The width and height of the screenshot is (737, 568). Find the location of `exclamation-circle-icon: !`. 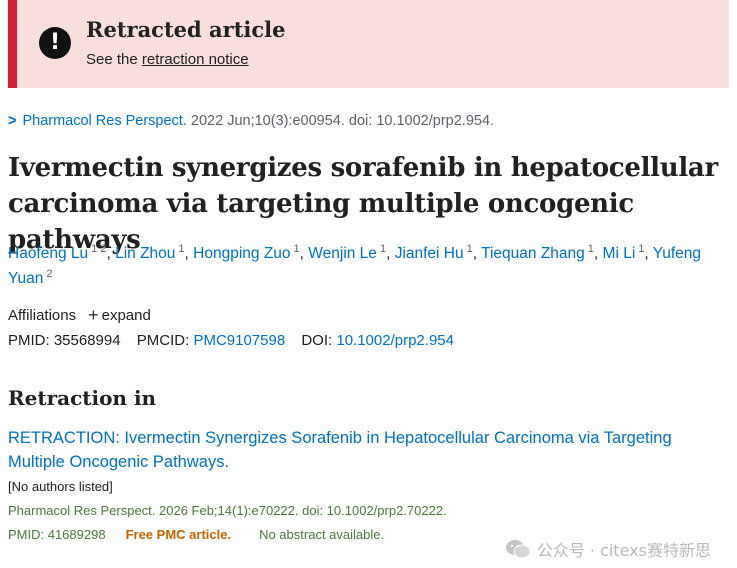

exclamation-circle-icon: ! is located at coordinates (55, 43).